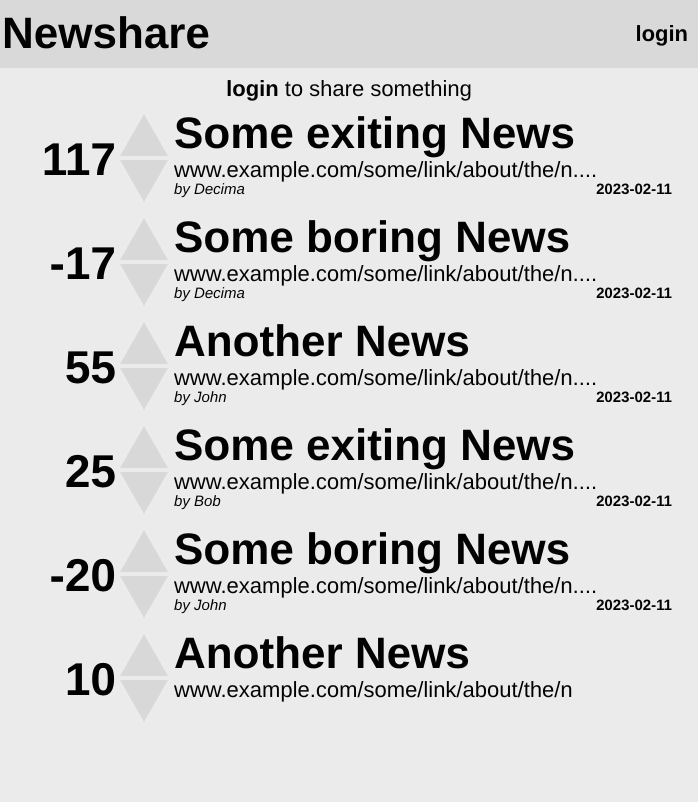 This screenshot has width=698, height=802. What do you see at coordinates (197, 501) in the screenshot?
I see `author-name: by Bob` at bounding box center [197, 501].